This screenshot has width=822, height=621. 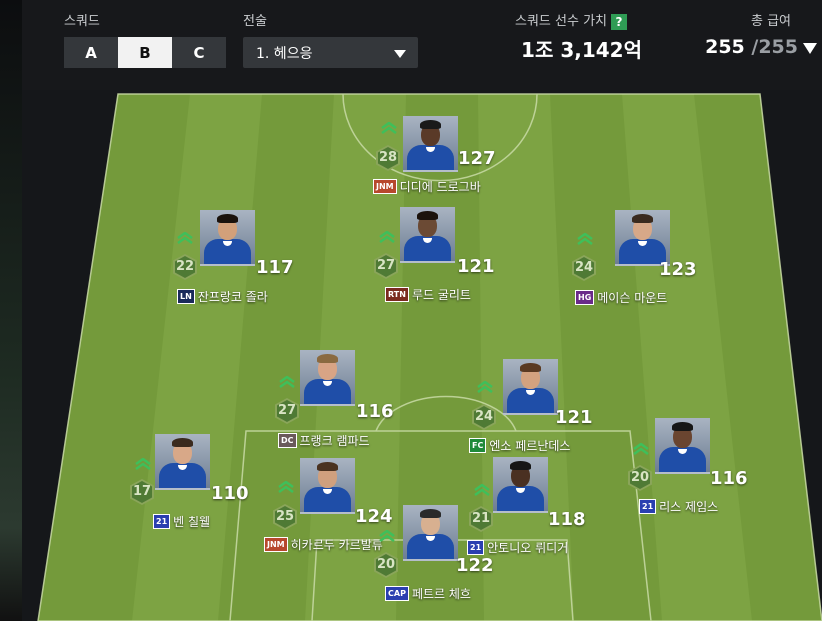 What do you see at coordinates (142, 491) in the screenshot?
I see `enhance-level: 17` at bounding box center [142, 491].